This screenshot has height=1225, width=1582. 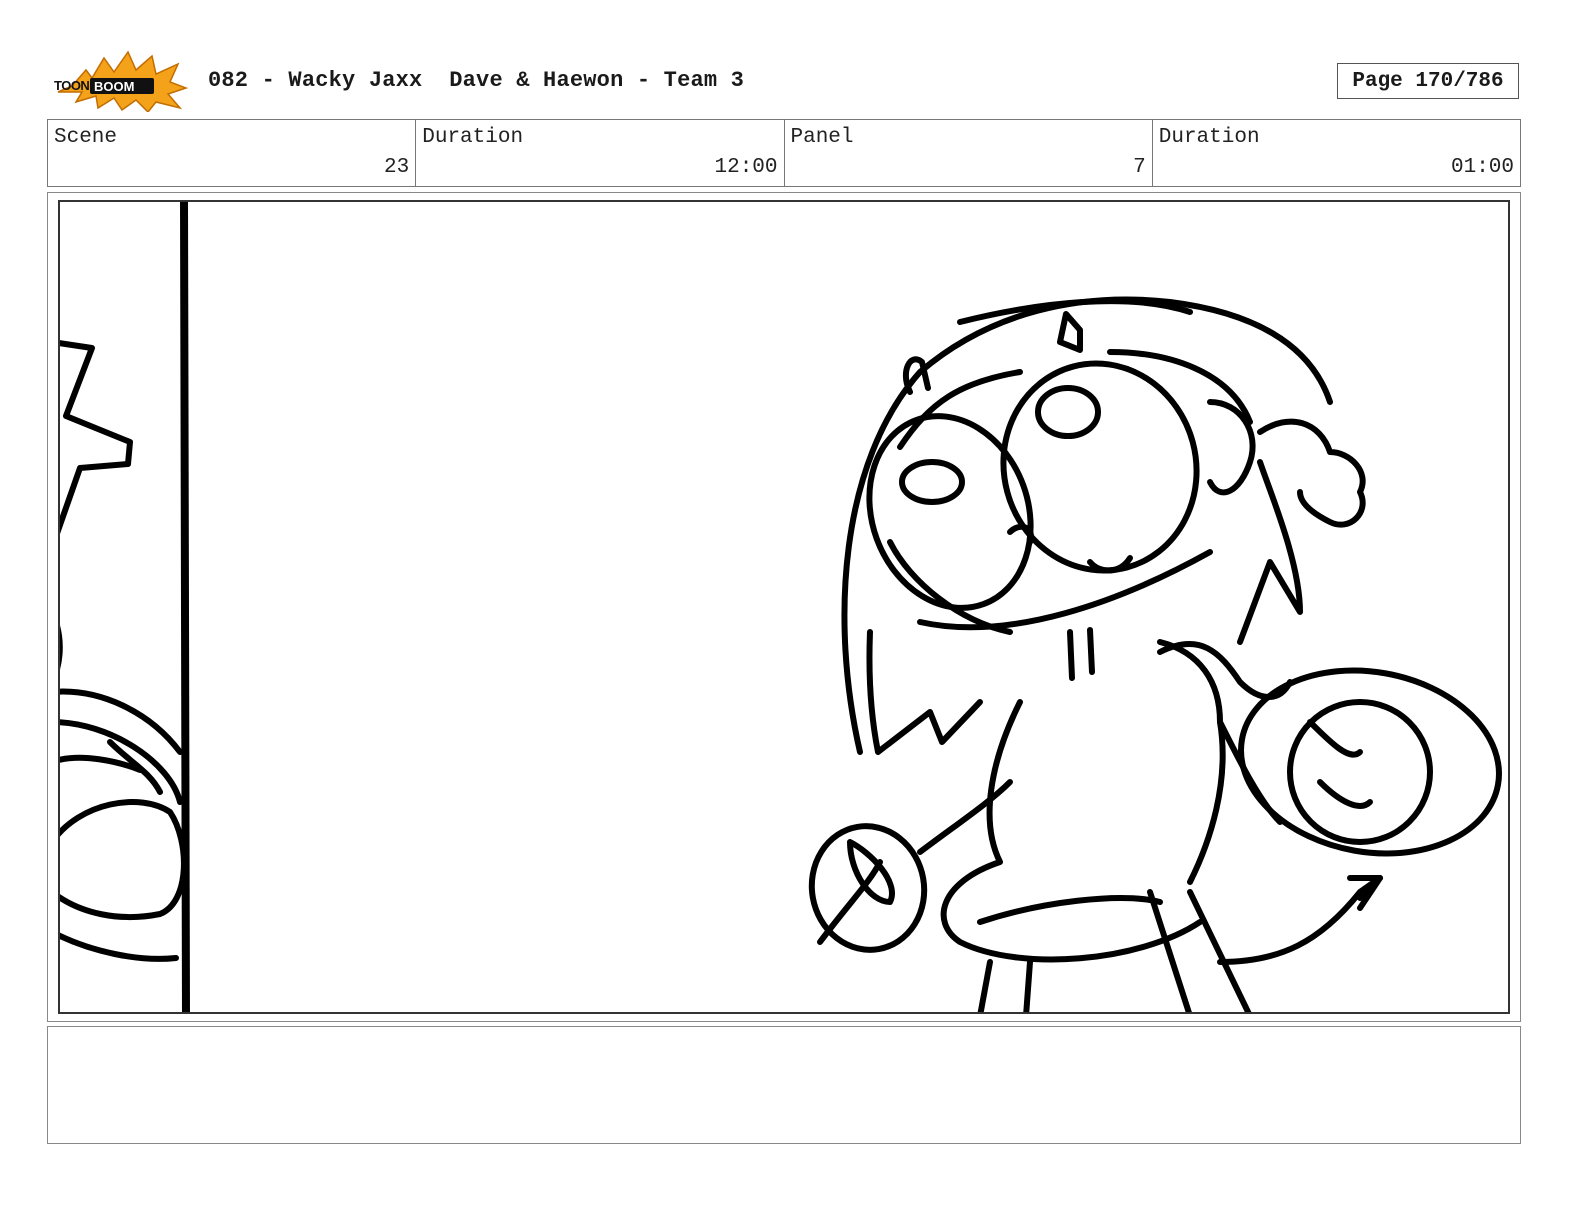 I want to click on document-title: 082 - Wacky Jaxx Dave & Haewon - Team 3, so click(x=476, y=80).